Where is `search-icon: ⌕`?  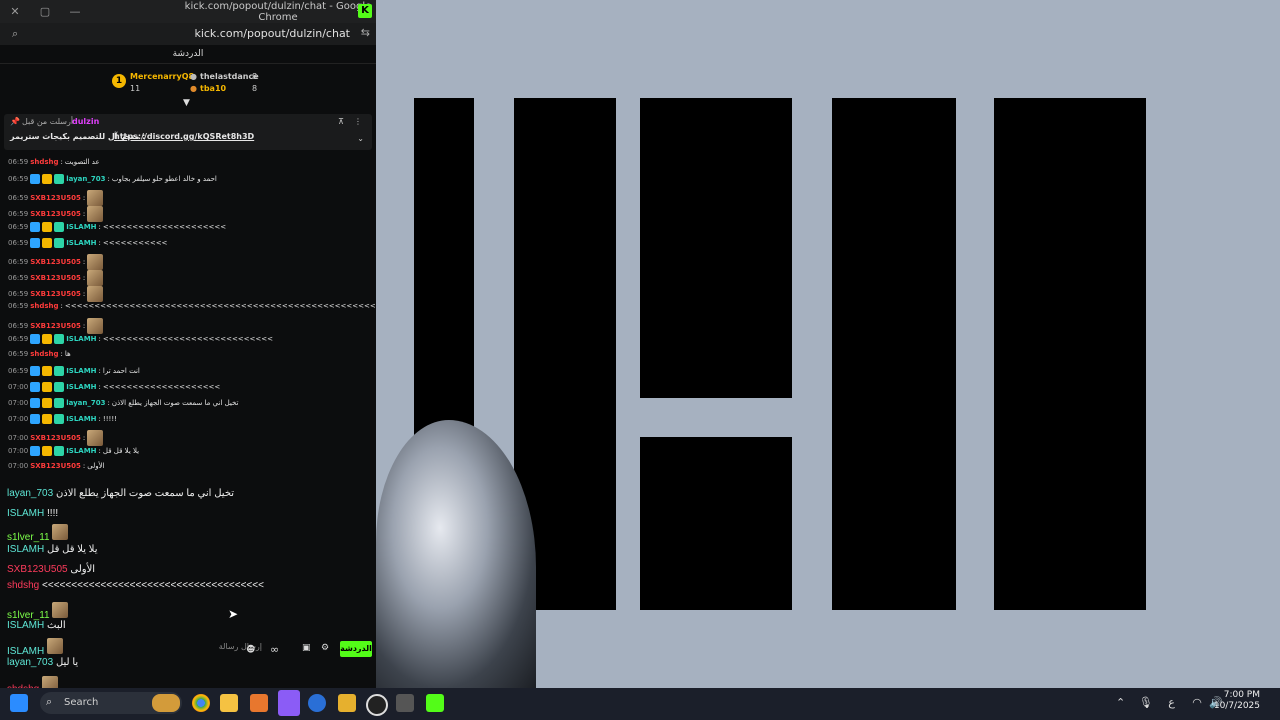 search-icon: ⌕ is located at coordinates (15, 34).